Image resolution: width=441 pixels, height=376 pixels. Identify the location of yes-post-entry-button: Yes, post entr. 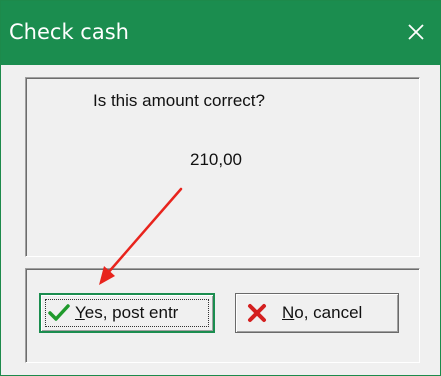
(127, 313).